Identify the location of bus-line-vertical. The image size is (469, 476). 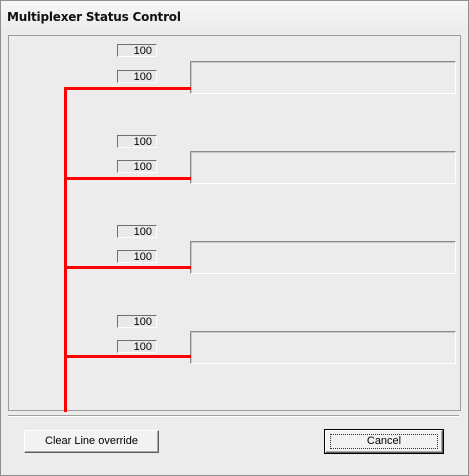
(65, 250).